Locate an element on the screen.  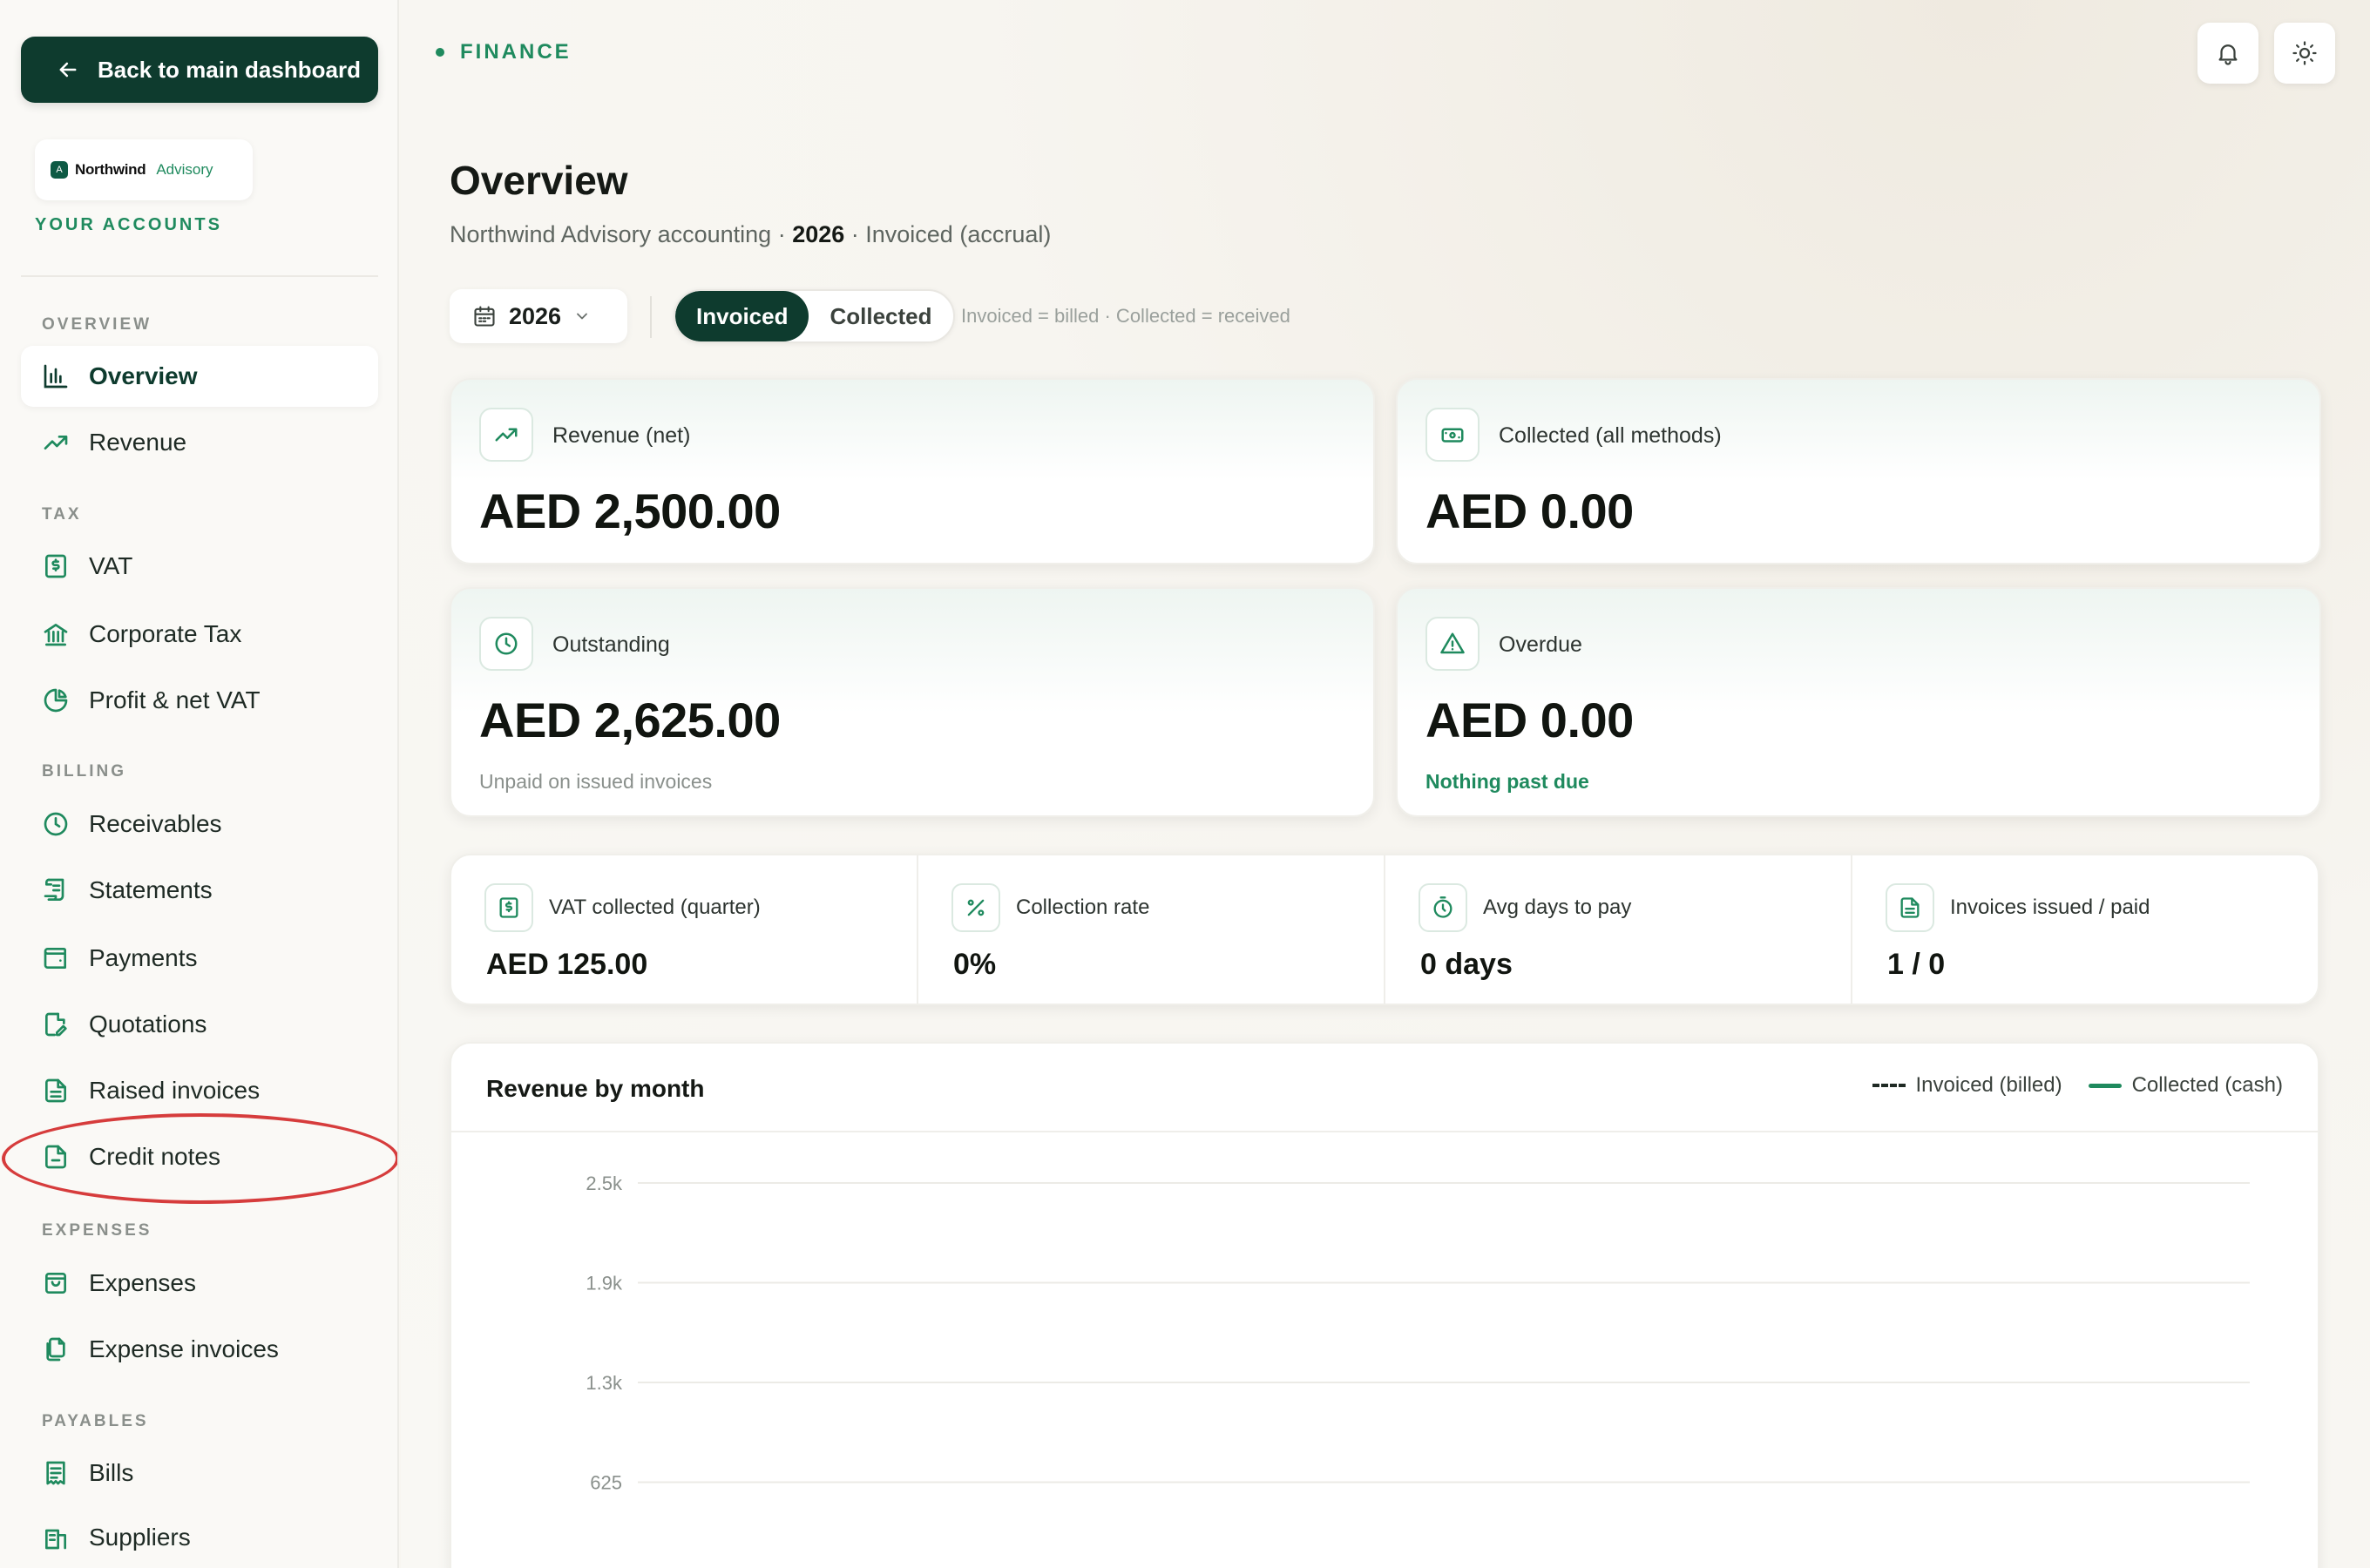
breadcrumb-dot-icon is located at coordinates (440, 52).